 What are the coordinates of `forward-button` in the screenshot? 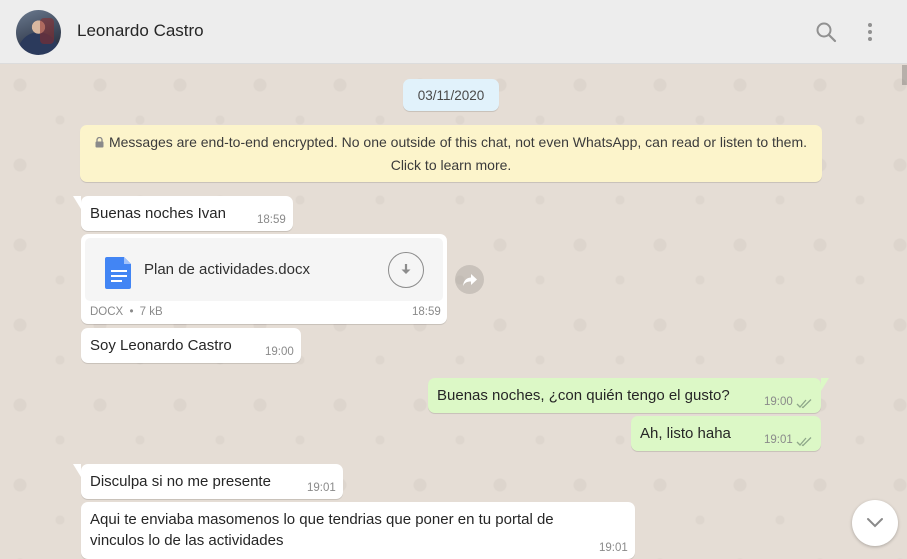 It's located at (469, 279).